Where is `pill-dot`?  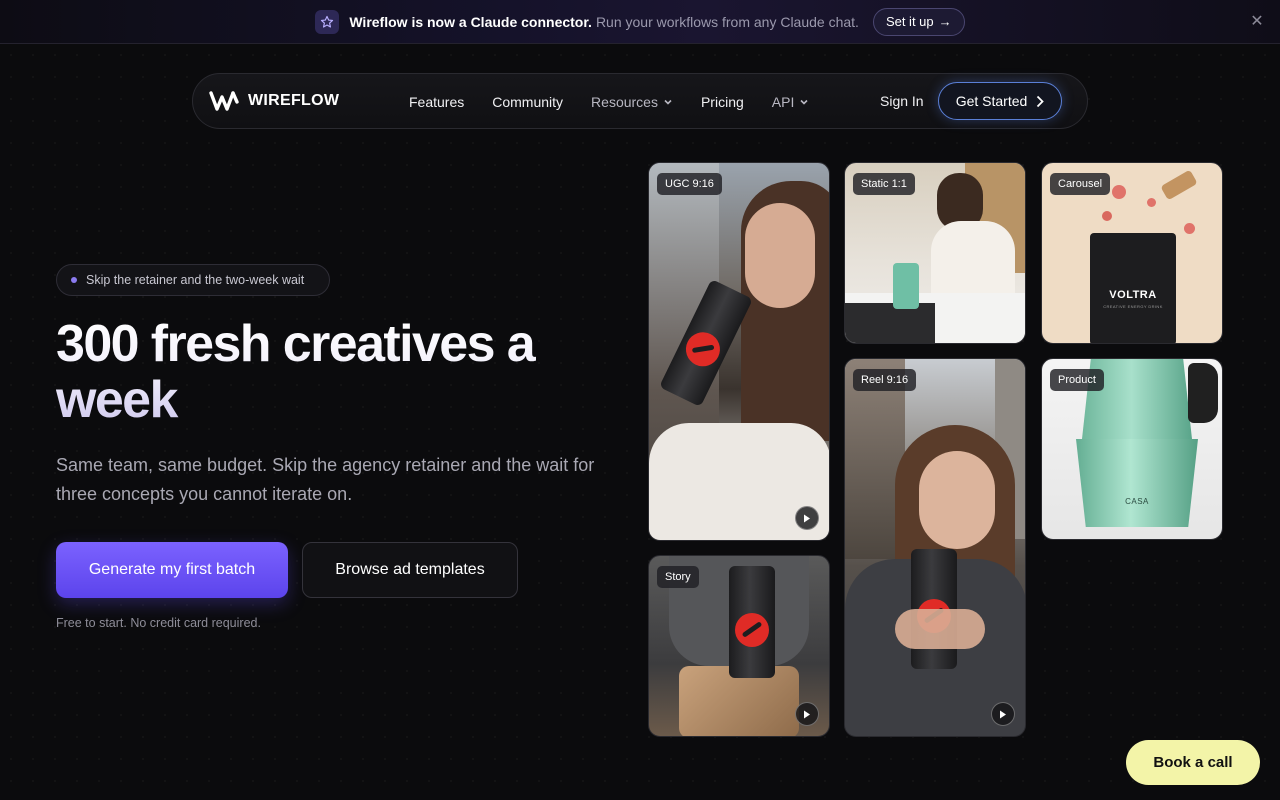 pill-dot is located at coordinates (74, 280).